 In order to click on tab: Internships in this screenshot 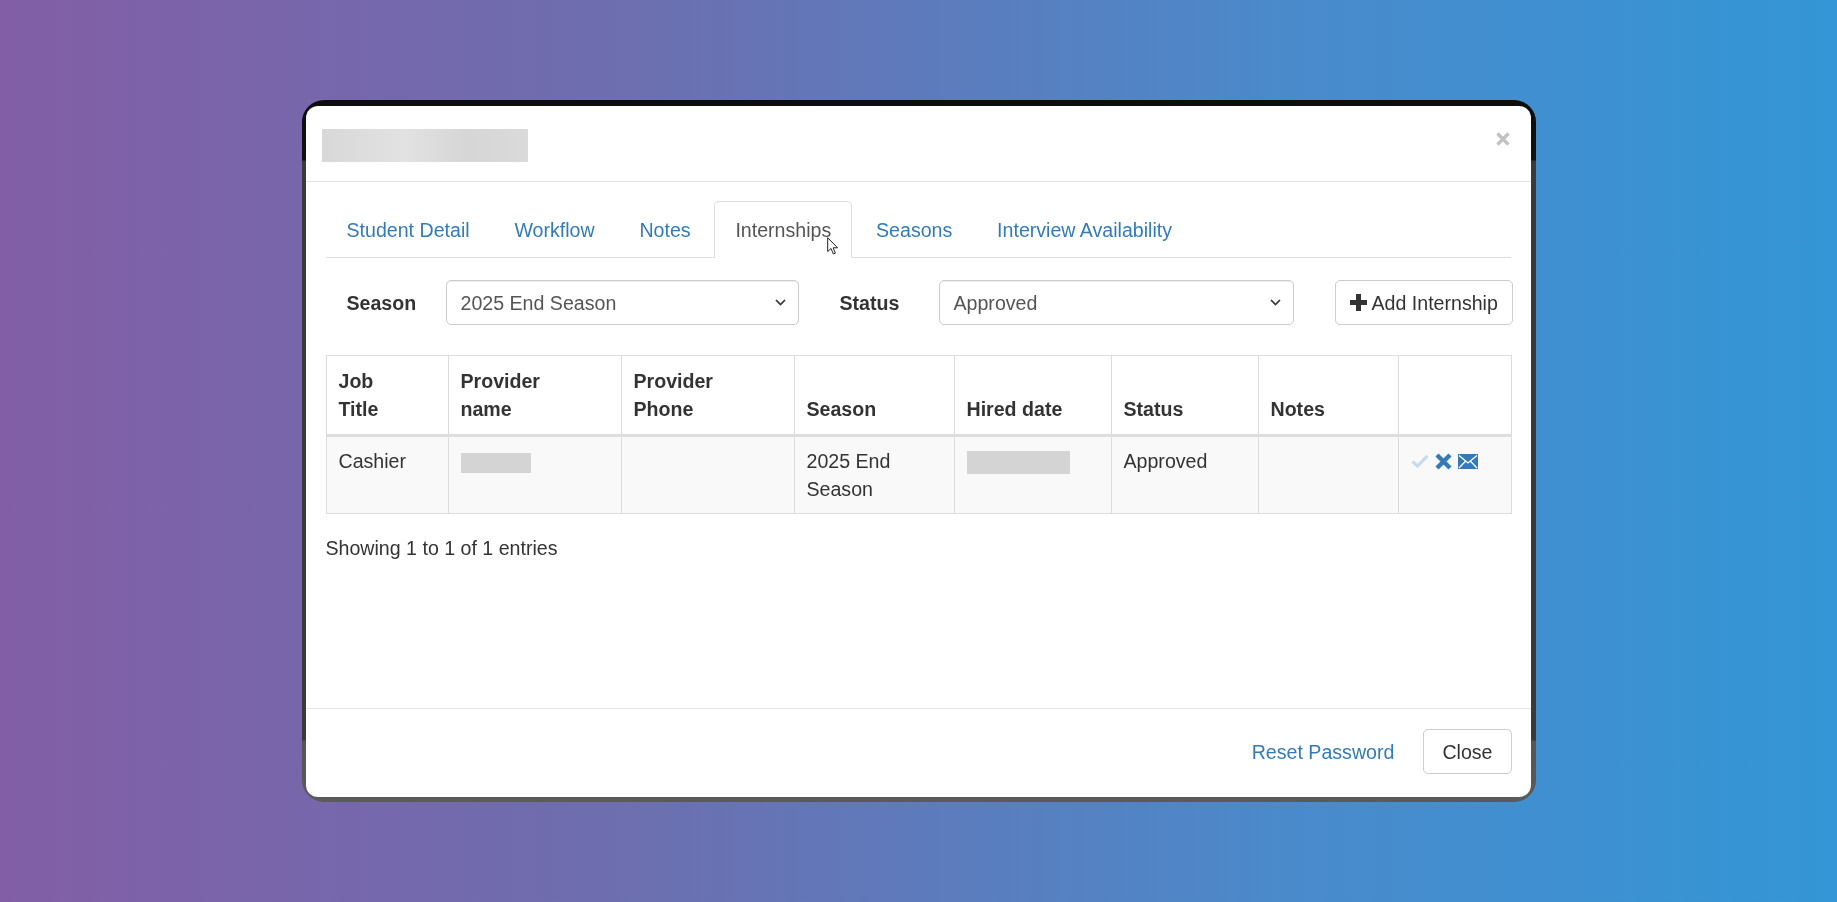, I will do `click(783, 229)`.